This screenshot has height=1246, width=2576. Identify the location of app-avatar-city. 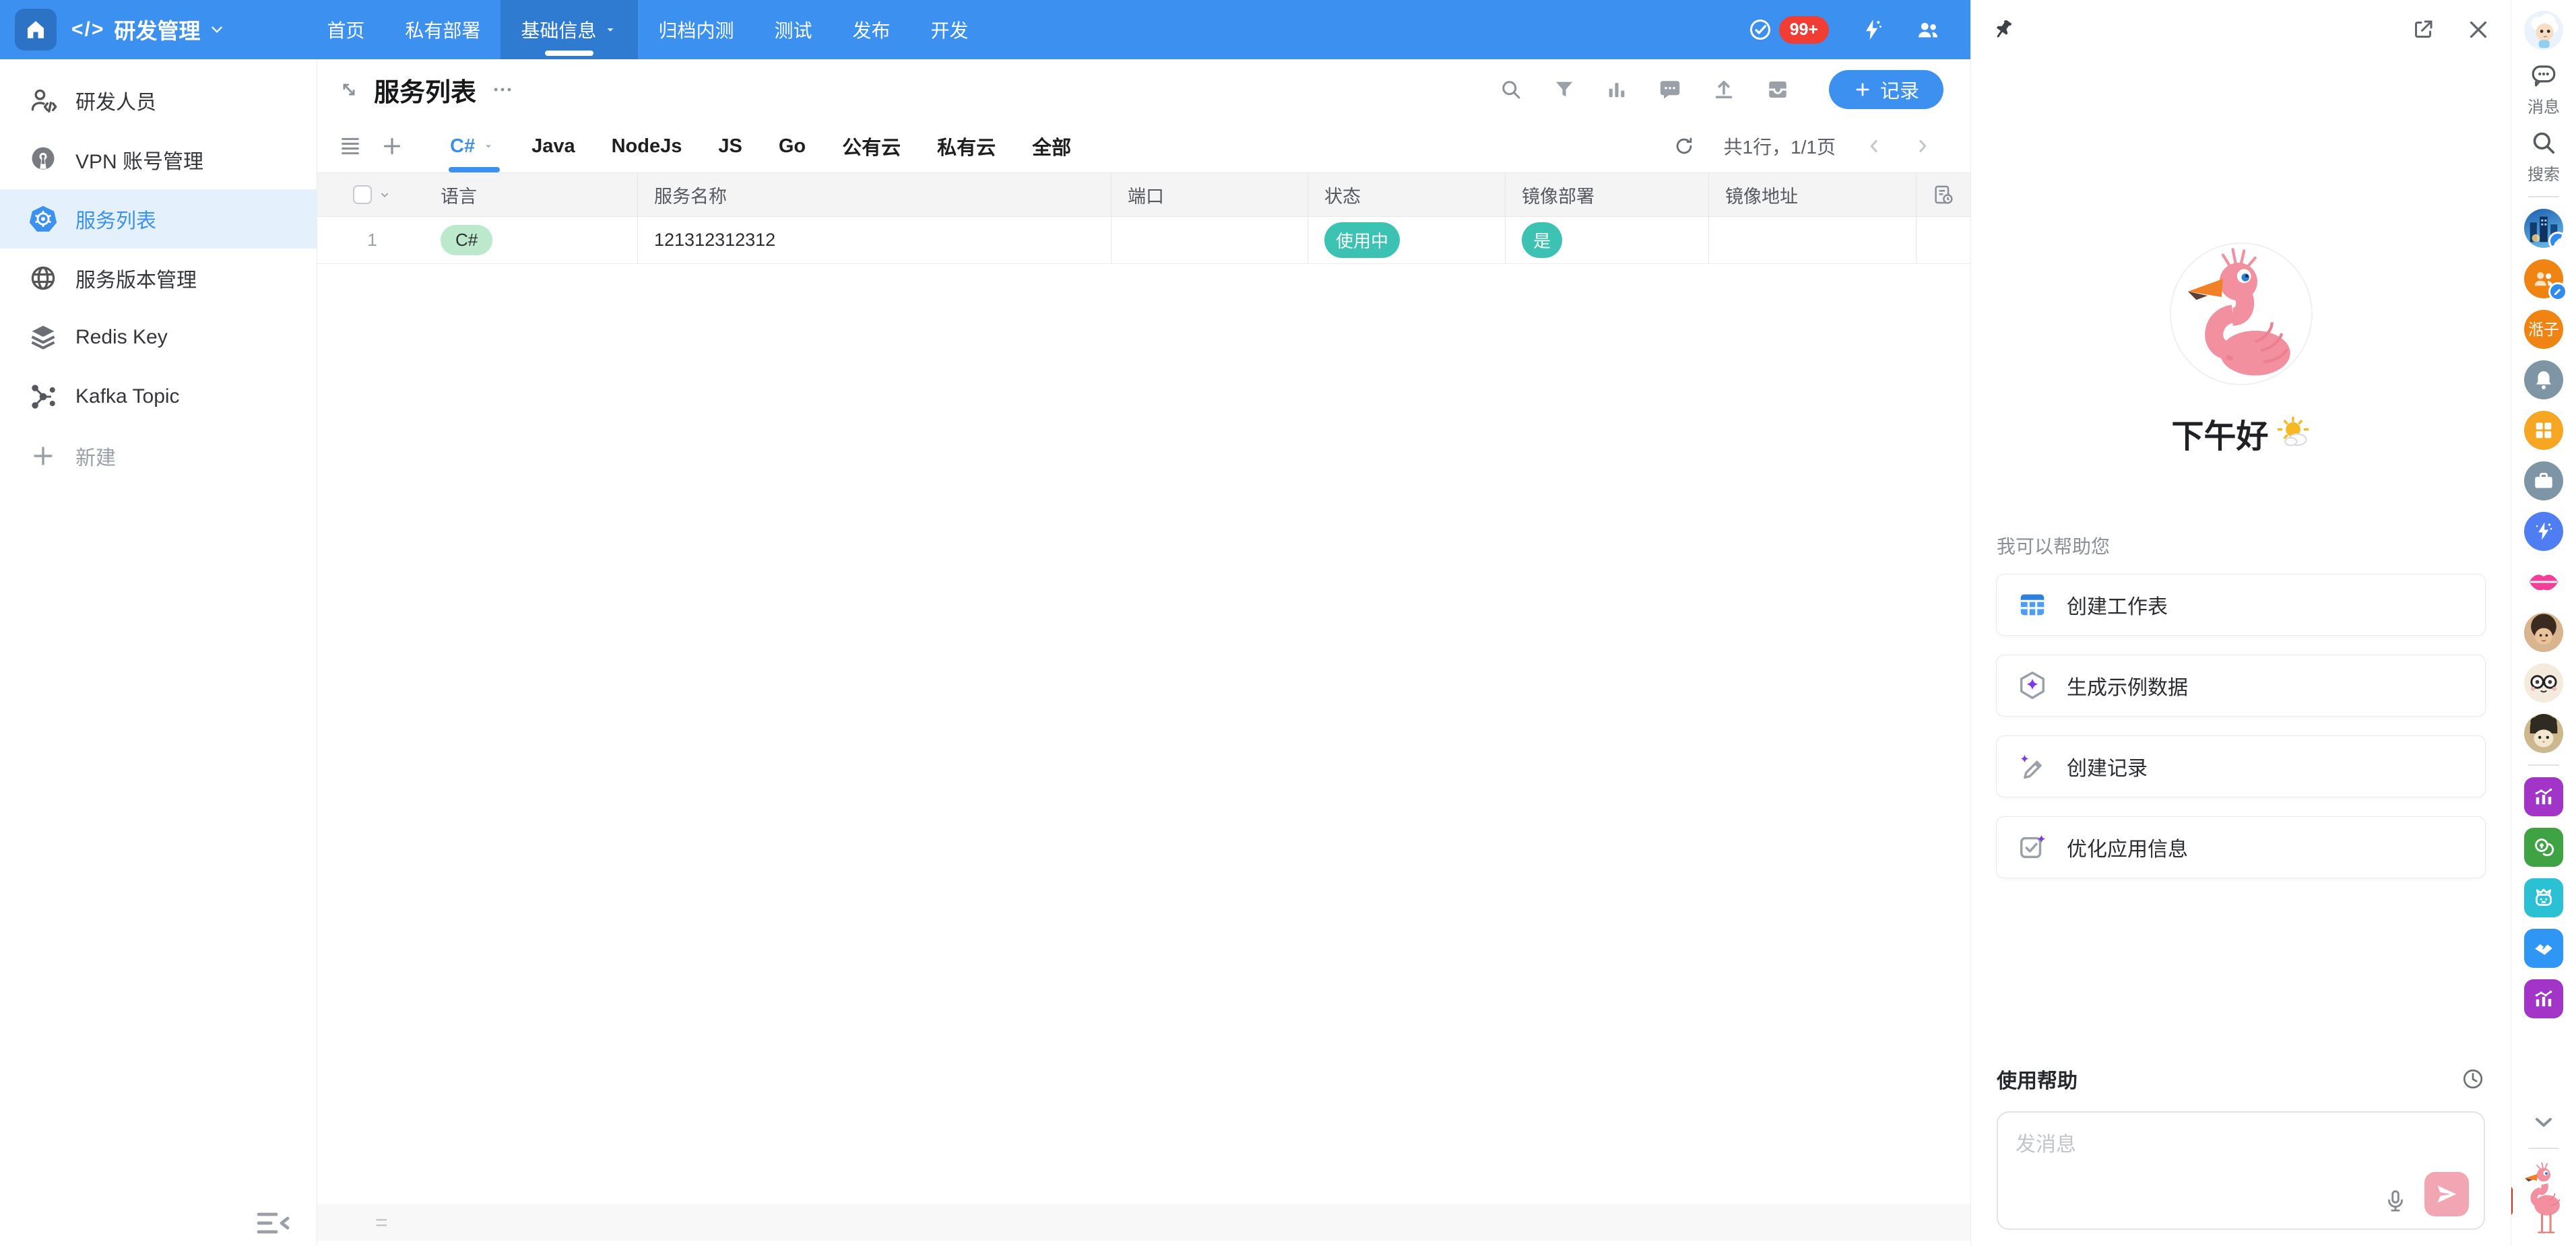
(2543, 228).